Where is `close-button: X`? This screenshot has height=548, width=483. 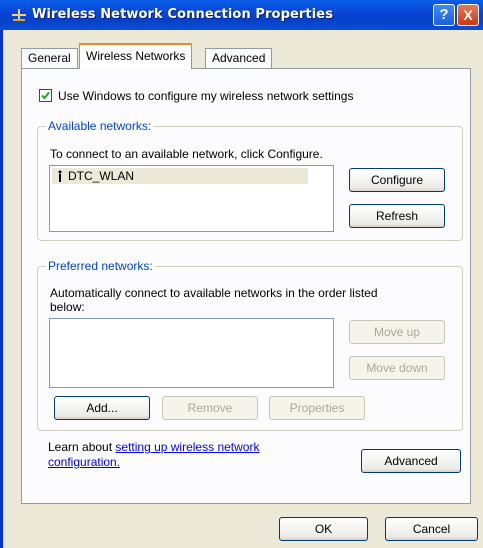 close-button: X is located at coordinates (468, 15).